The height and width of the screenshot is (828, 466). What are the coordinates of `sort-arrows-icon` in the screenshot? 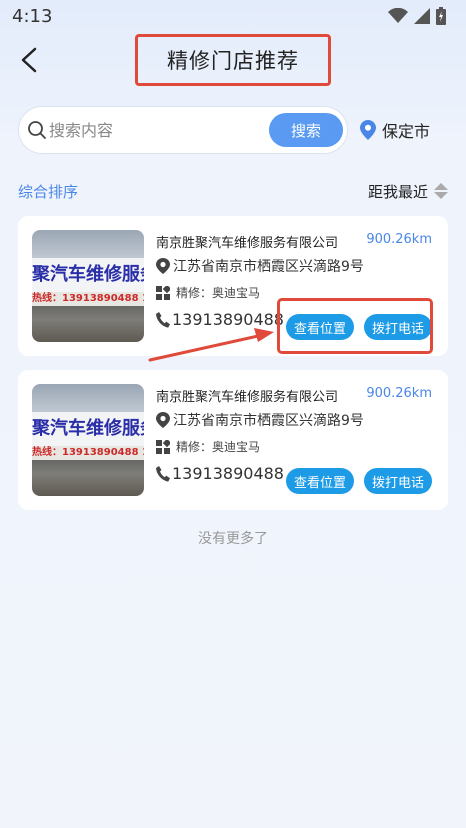 It's located at (441, 191).